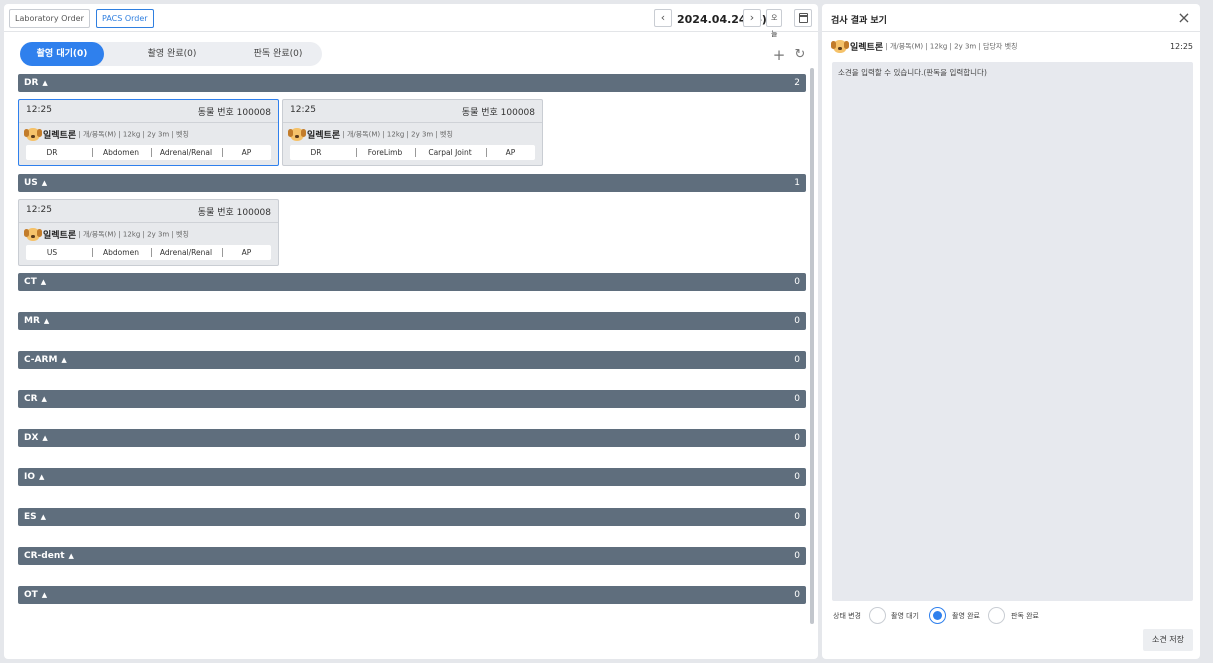 This screenshot has height=663, width=1213. I want to click on status-tabs: 촬영 대기(0) 촬영 완료(0) 판독 완료(0), so click(171, 54).